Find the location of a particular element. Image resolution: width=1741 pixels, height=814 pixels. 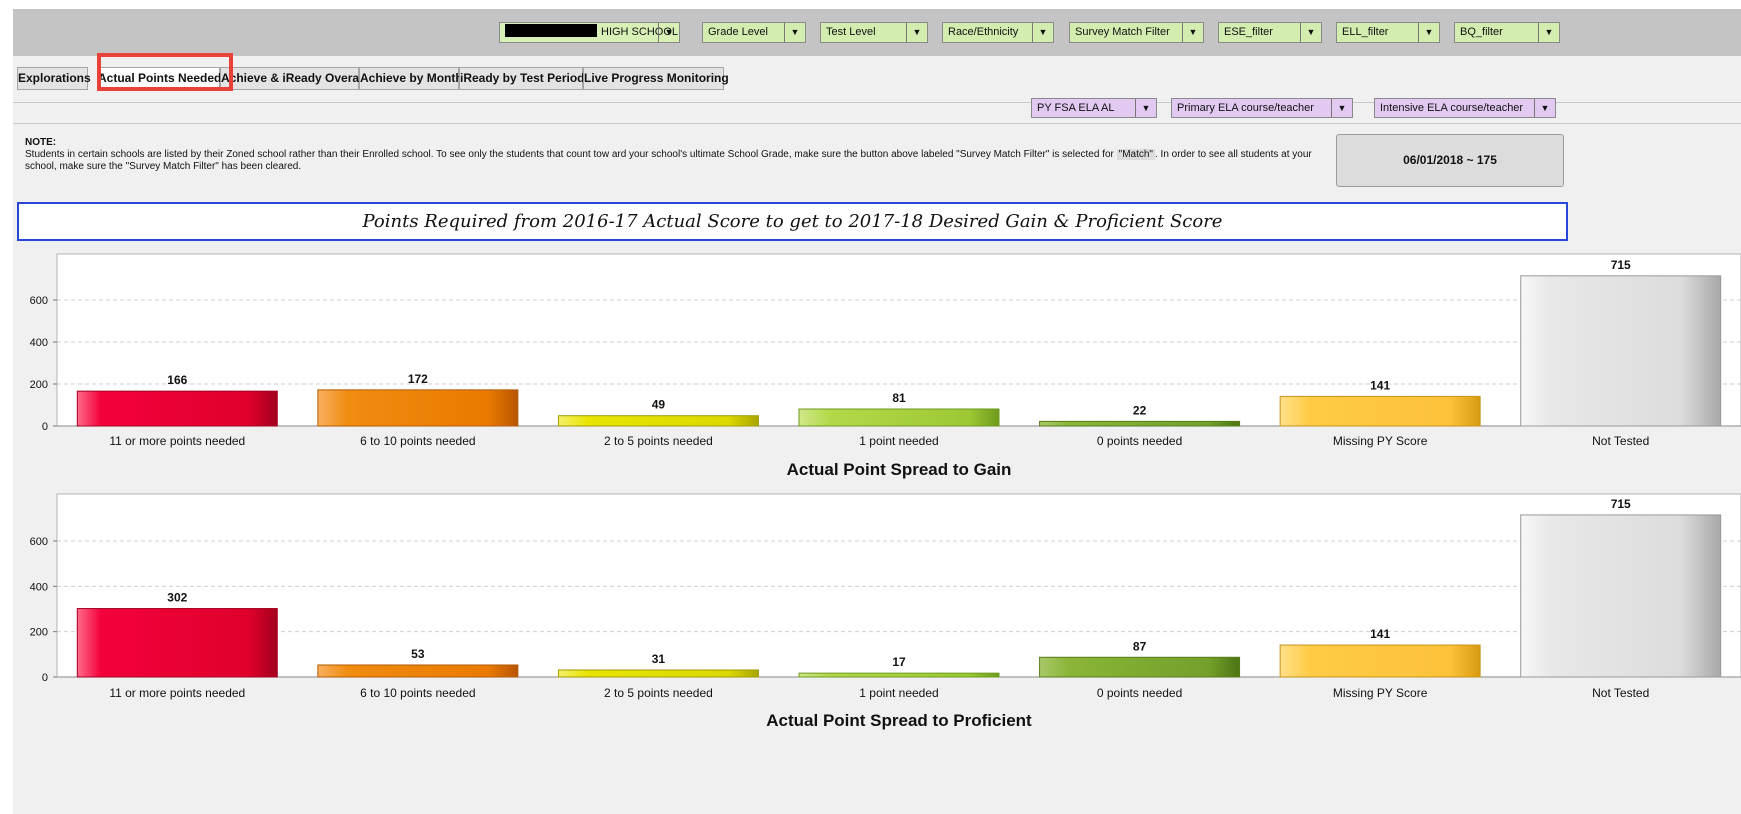

data-label: 17 is located at coordinates (899, 662).